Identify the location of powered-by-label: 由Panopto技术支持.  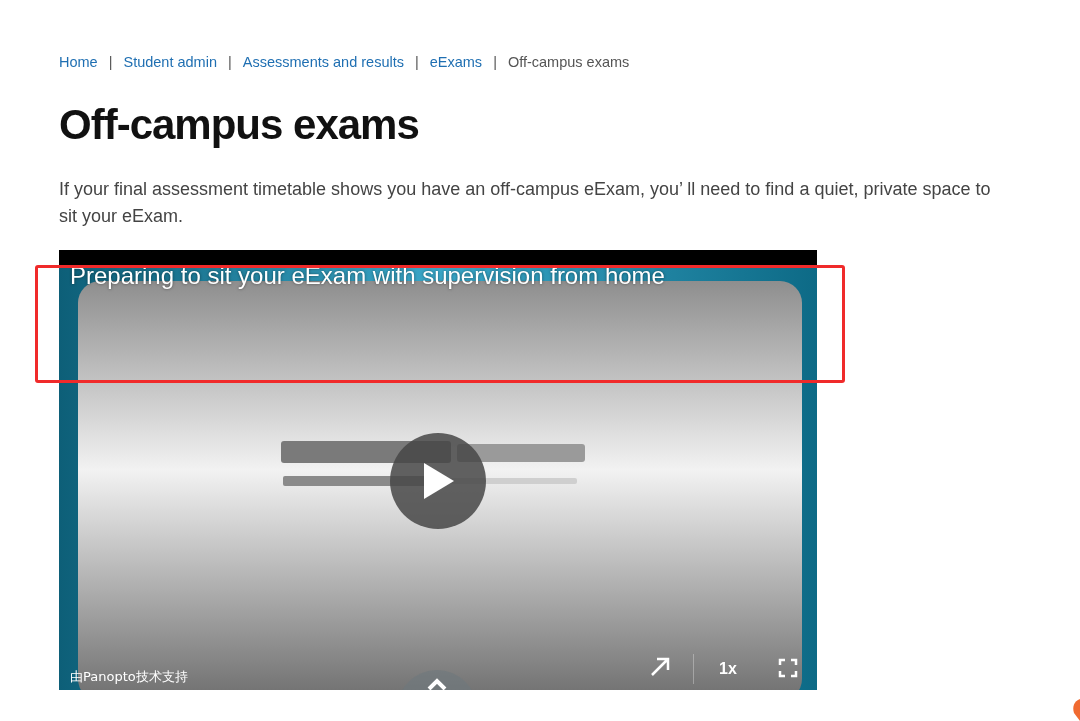
(129, 677).